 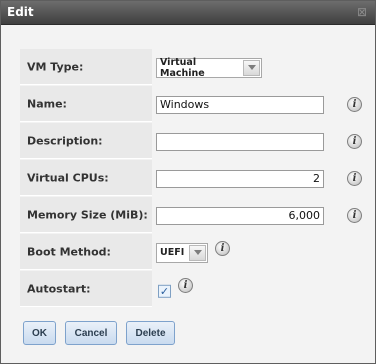 I want to click on vm-type-row: VM Type: Virtual Machine, so click(x=178, y=67).